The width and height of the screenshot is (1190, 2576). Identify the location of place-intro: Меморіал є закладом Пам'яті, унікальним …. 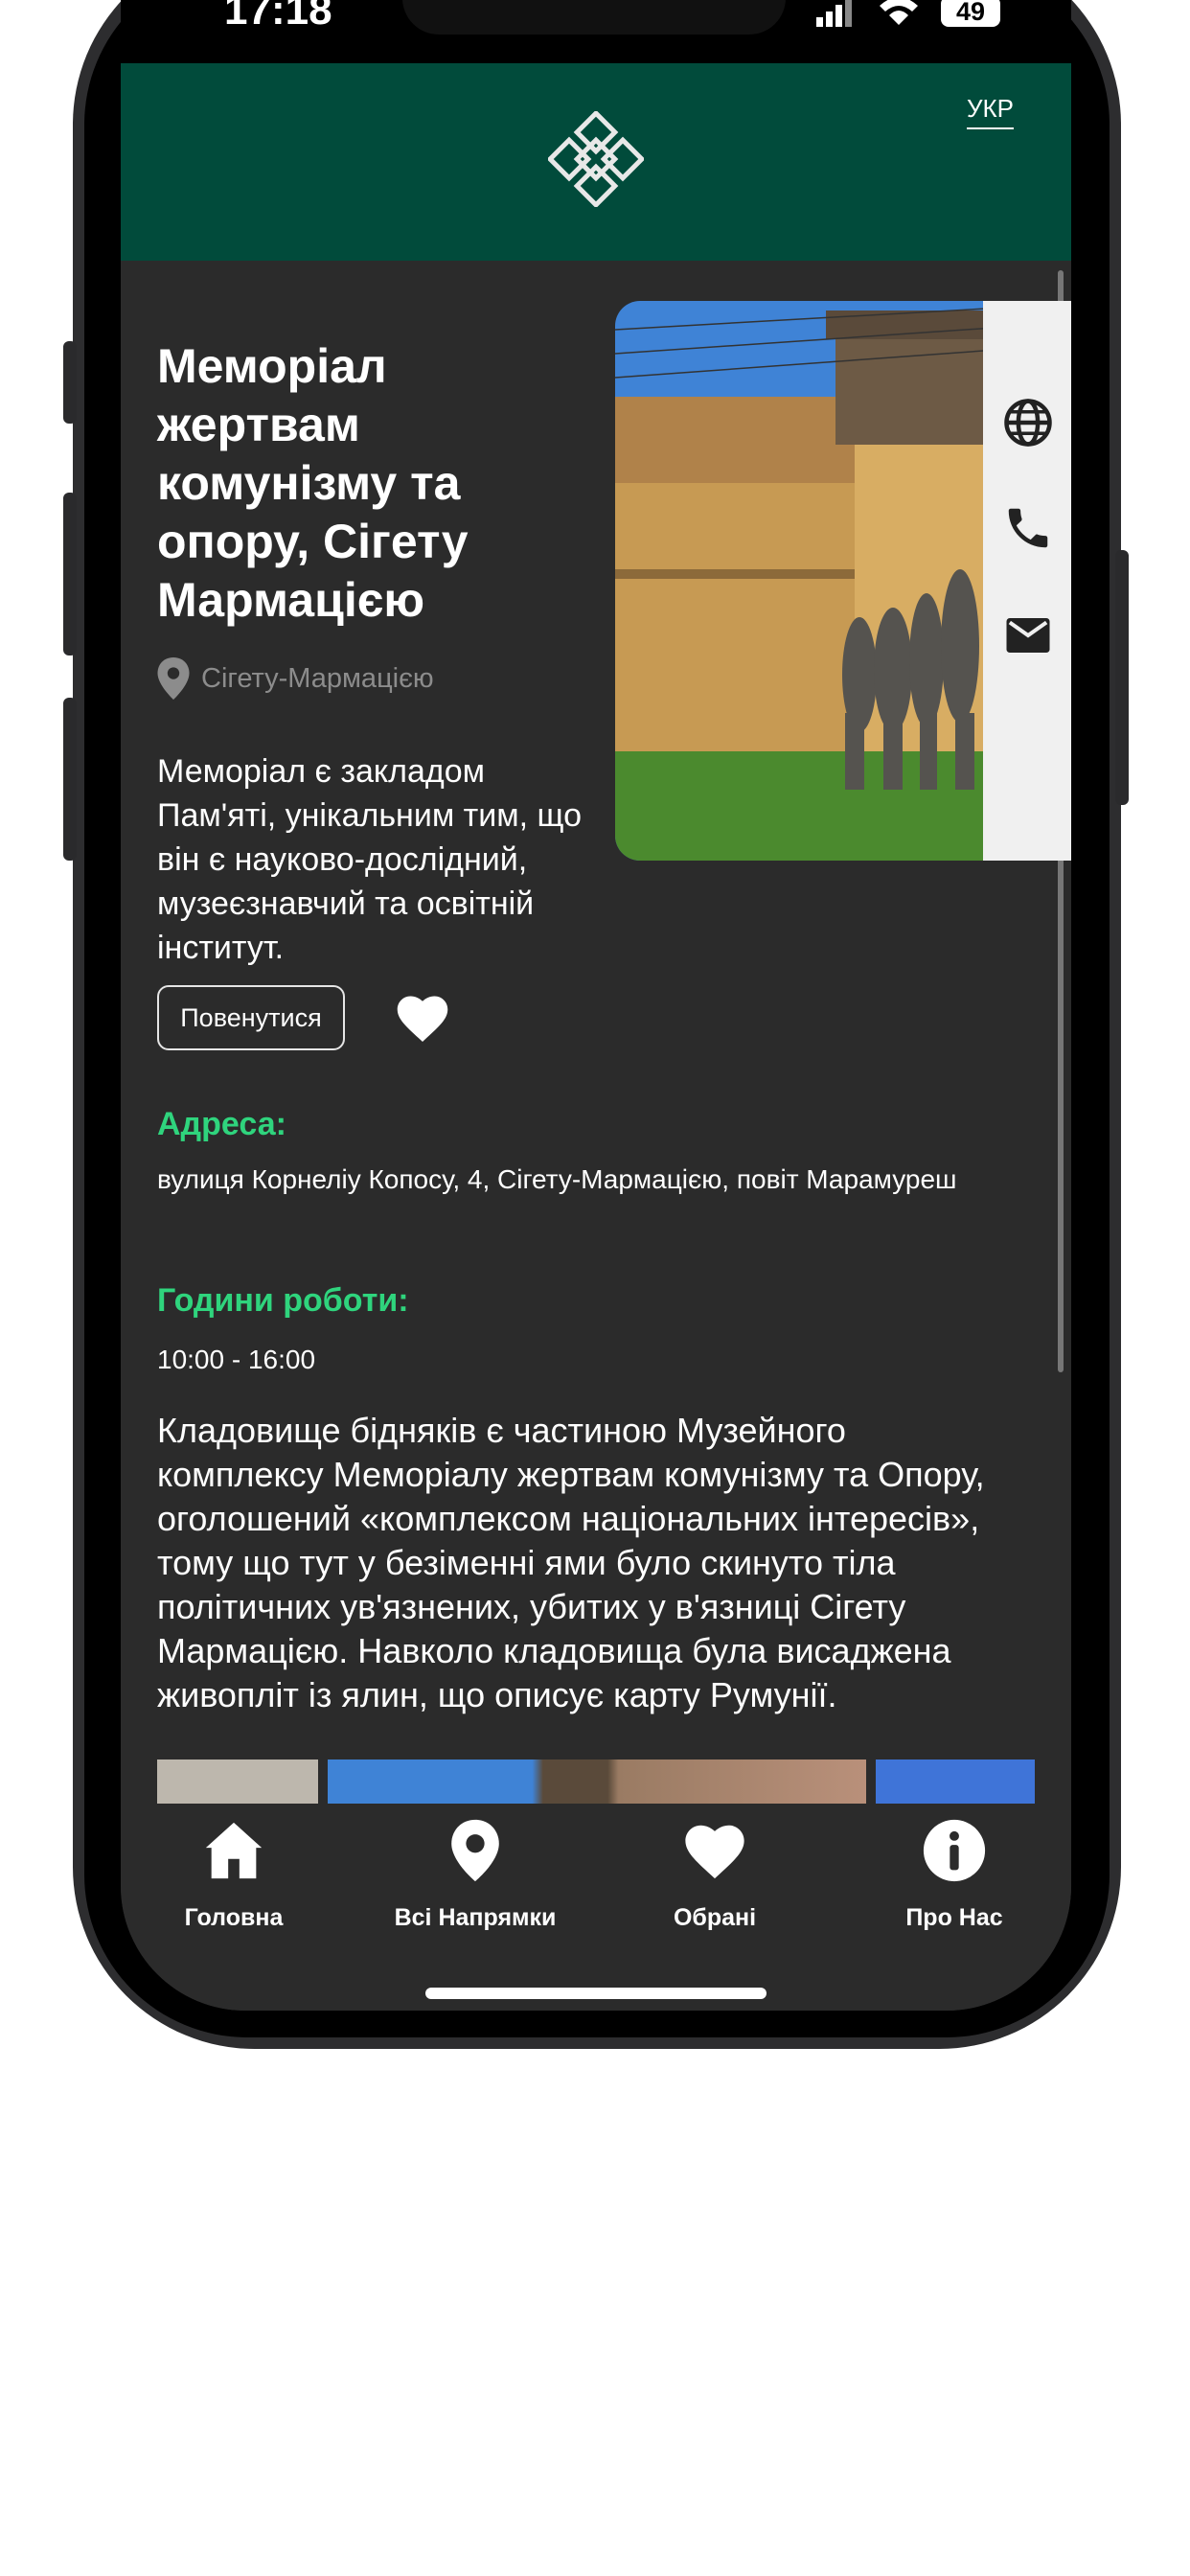
(370, 859).